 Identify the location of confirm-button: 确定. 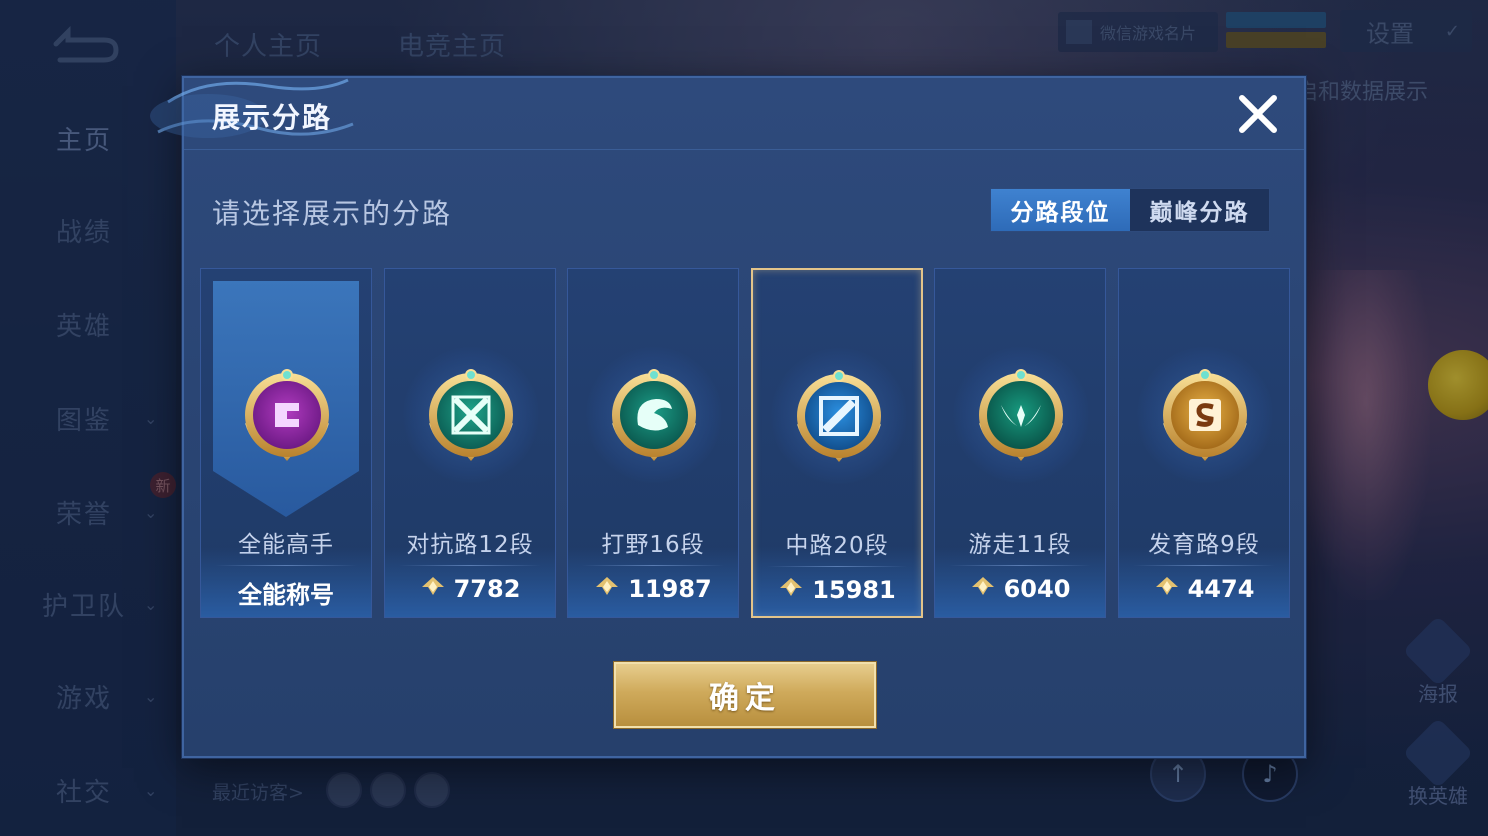
(745, 695).